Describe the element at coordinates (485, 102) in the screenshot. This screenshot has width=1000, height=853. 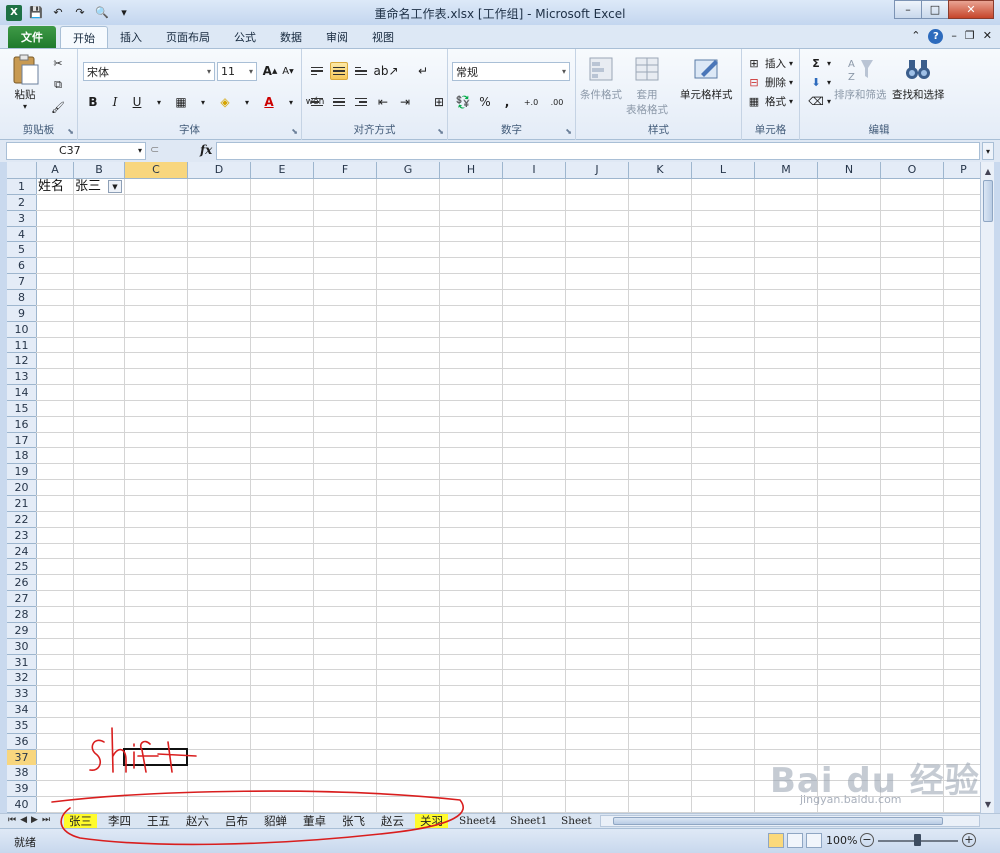
I see `percent-button: %` at that location.